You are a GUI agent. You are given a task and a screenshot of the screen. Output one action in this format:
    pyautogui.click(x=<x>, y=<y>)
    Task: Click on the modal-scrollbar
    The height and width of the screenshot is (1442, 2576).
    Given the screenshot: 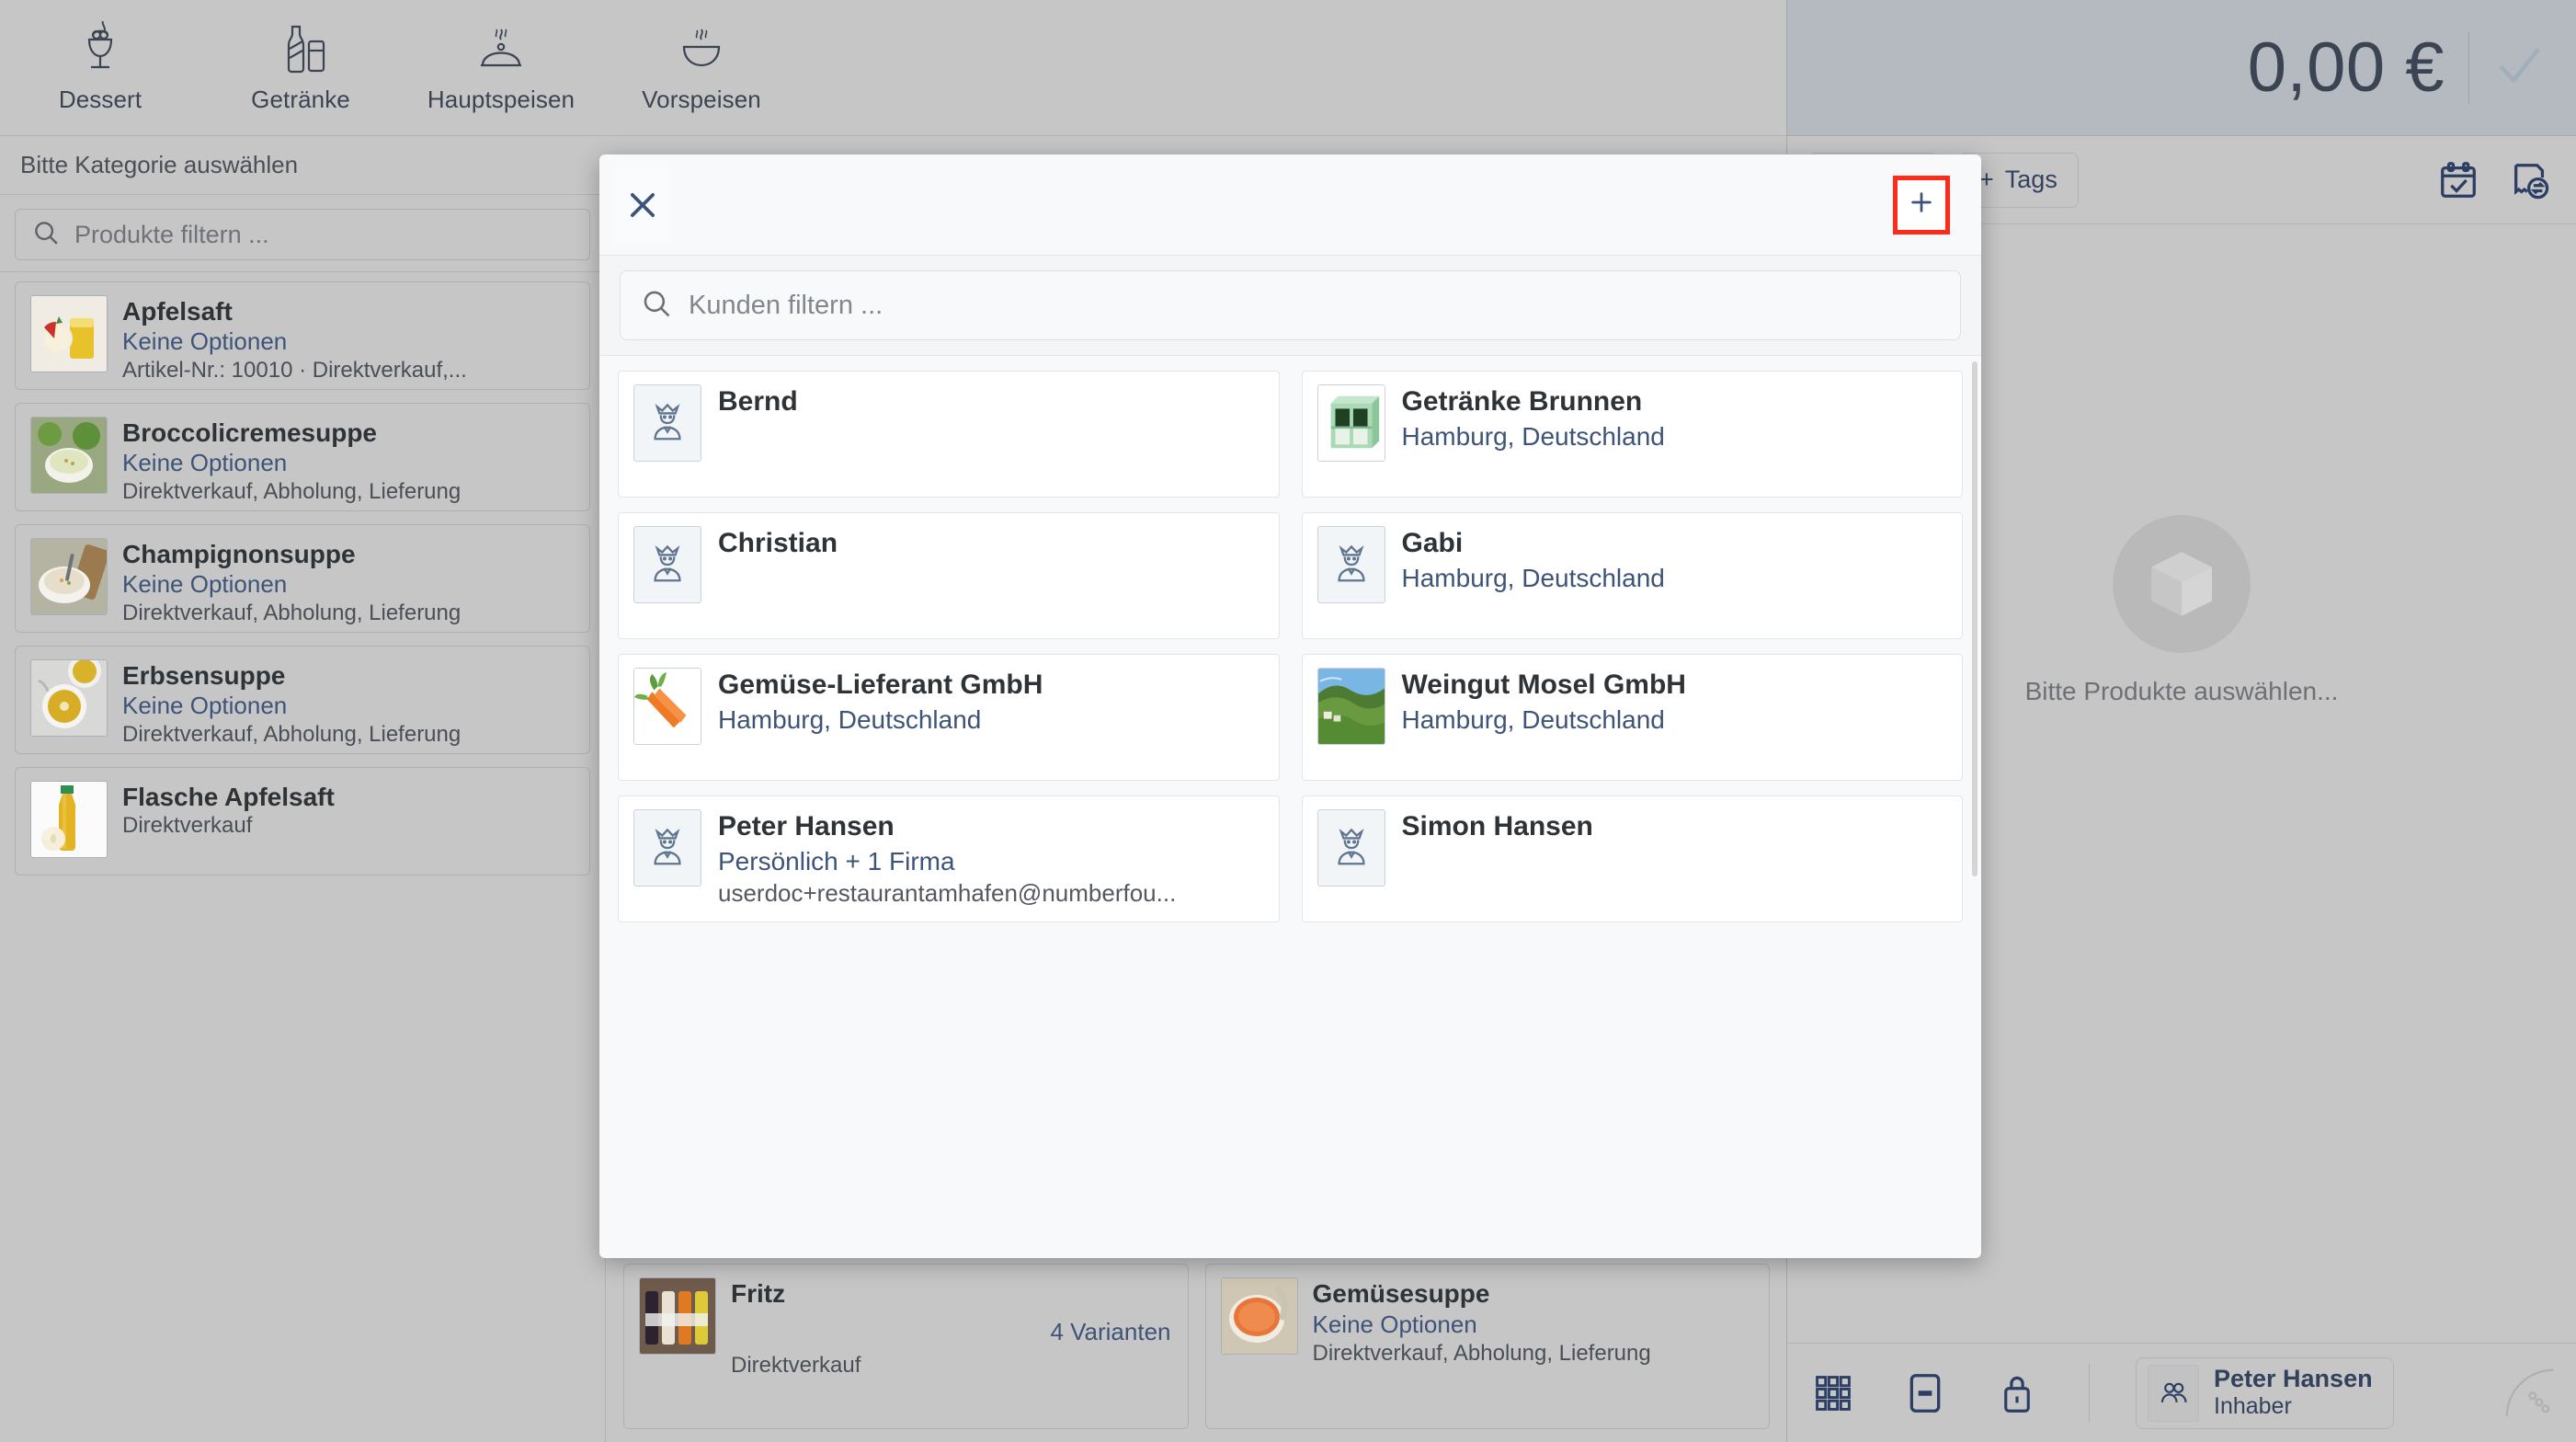 What is the action you would take?
    pyautogui.click(x=1975, y=618)
    